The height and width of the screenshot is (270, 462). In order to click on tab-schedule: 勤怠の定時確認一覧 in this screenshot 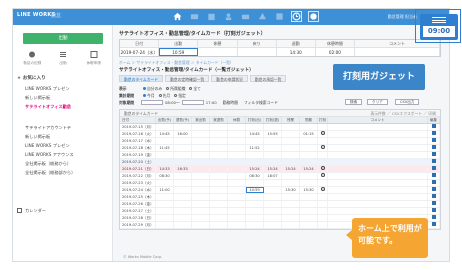, I will do `click(187, 78)`.